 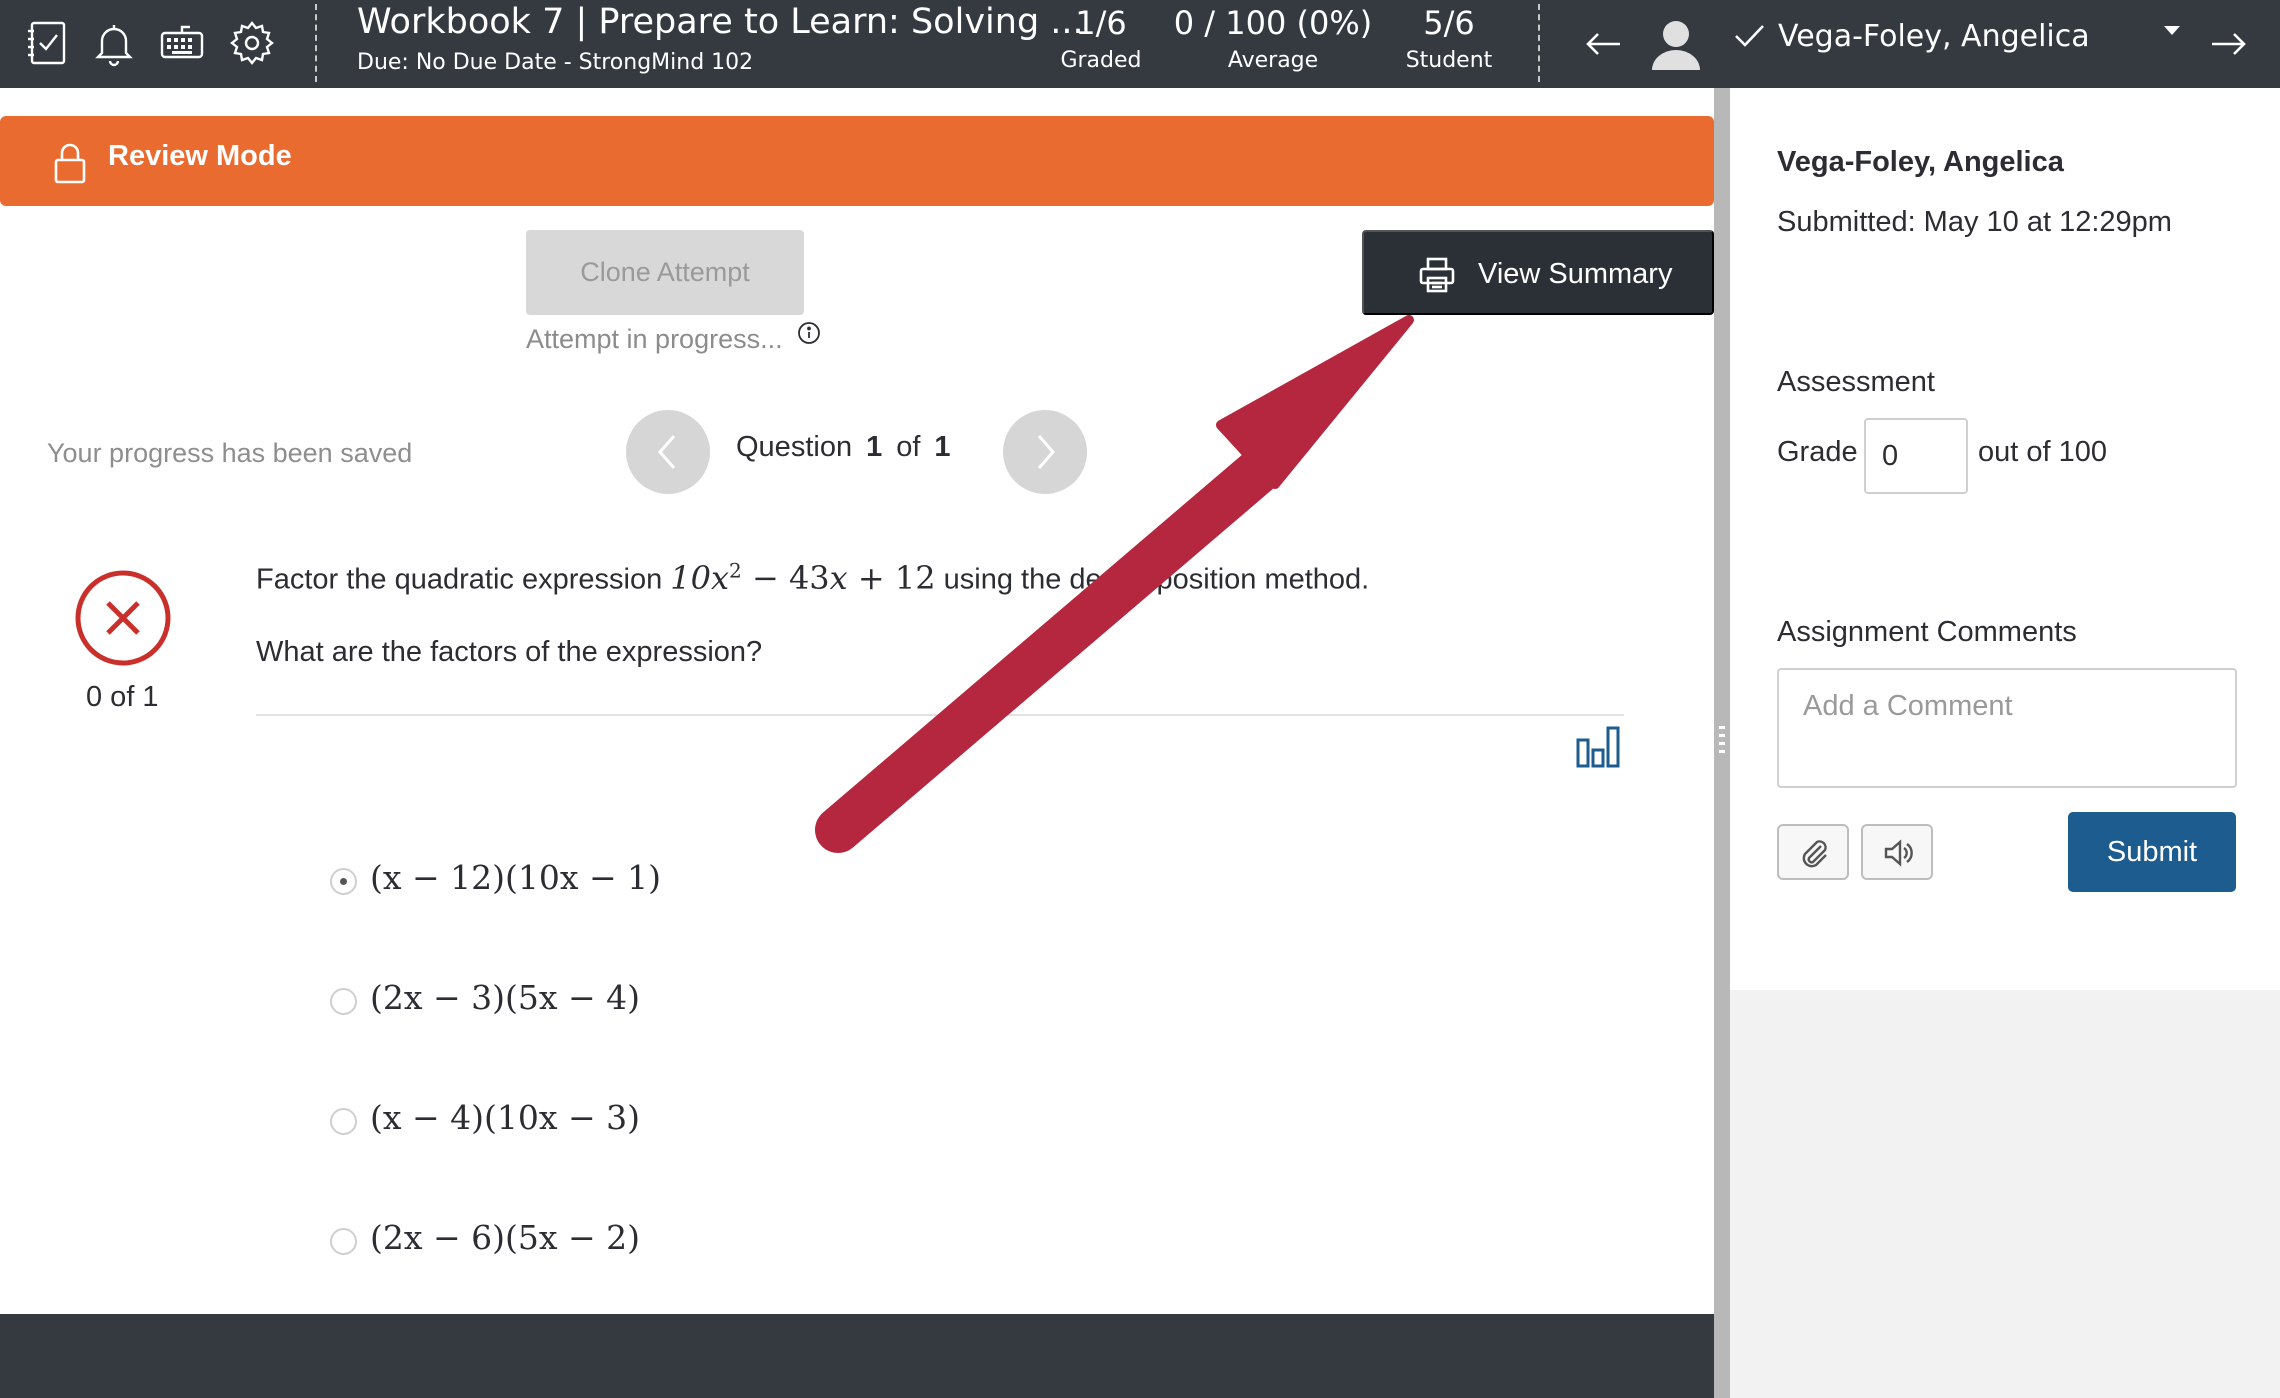 What do you see at coordinates (505, 997) in the screenshot?
I see `choice-label: (2x − 3)(5x − 4)` at bounding box center [505, 997].